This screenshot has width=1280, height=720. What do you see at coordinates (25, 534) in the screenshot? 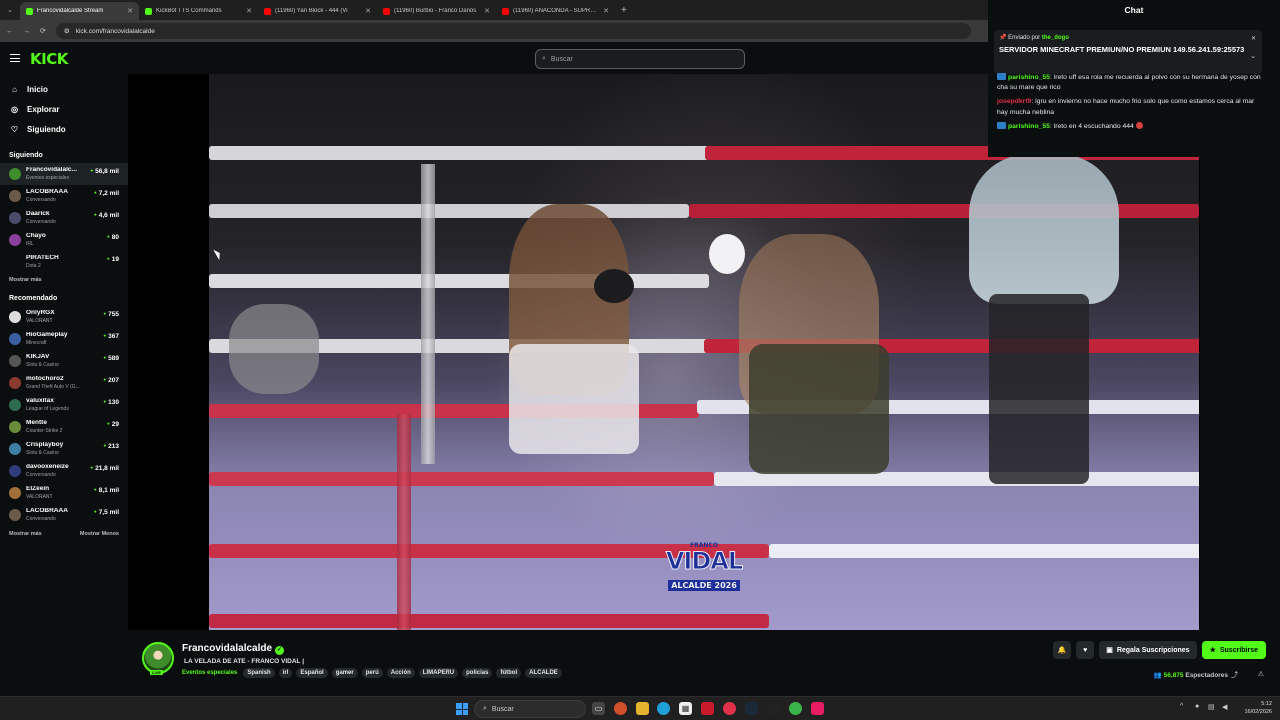
I see `show-more-recommended: Mostrar más` at bounding box center [25, 534].